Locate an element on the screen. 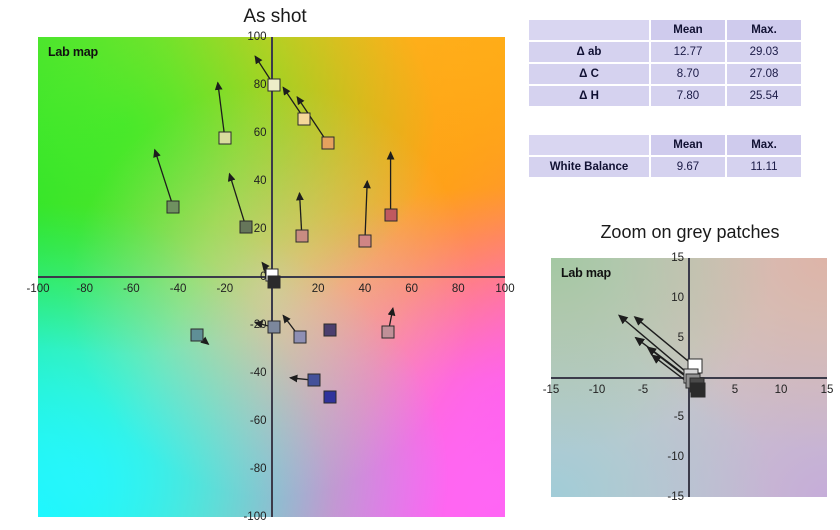  x-tick-label: 80 is located at coordinates (458, 289).